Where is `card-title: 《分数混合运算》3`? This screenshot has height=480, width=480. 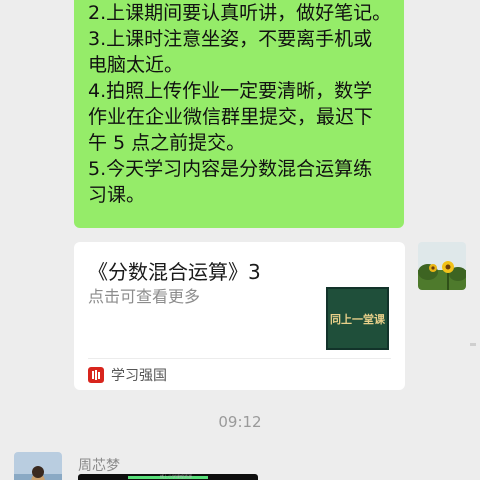
card-title: 《分数混合运算》3 is located at coordinates (174, 272).